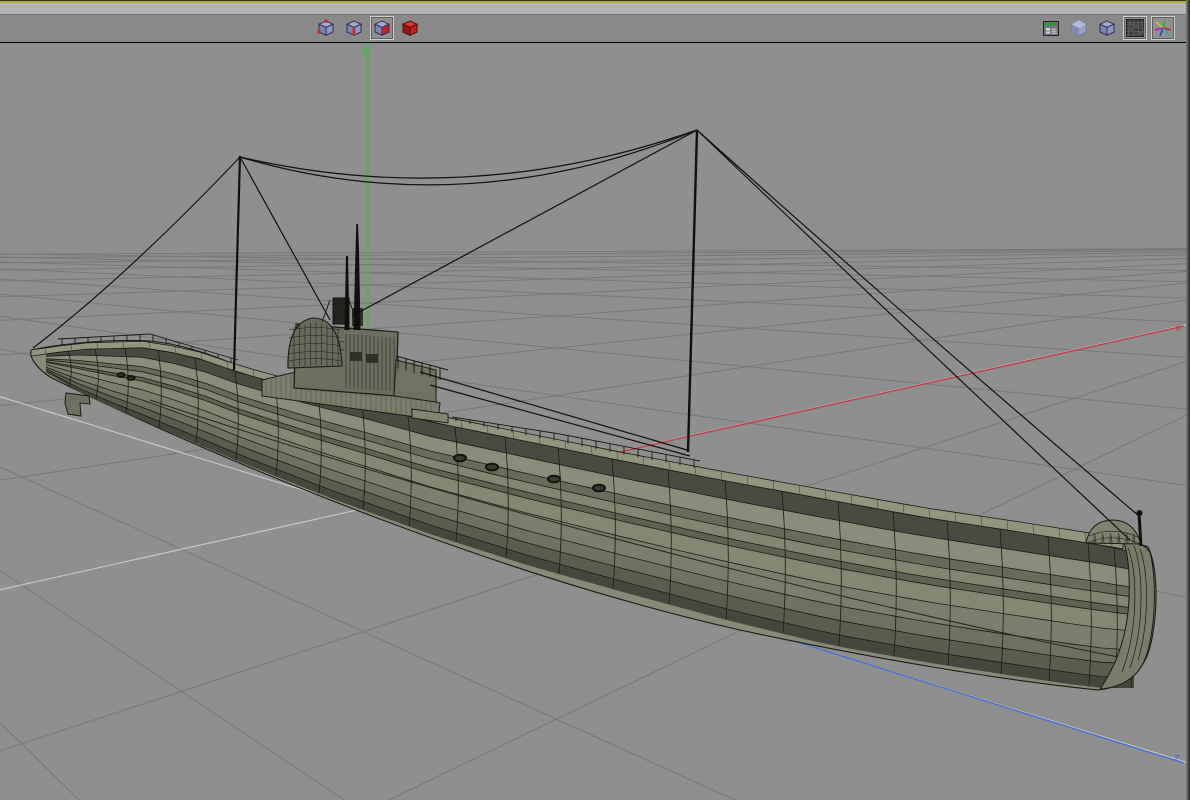  I want to click on vertex-mode-button, so click(326, 28).